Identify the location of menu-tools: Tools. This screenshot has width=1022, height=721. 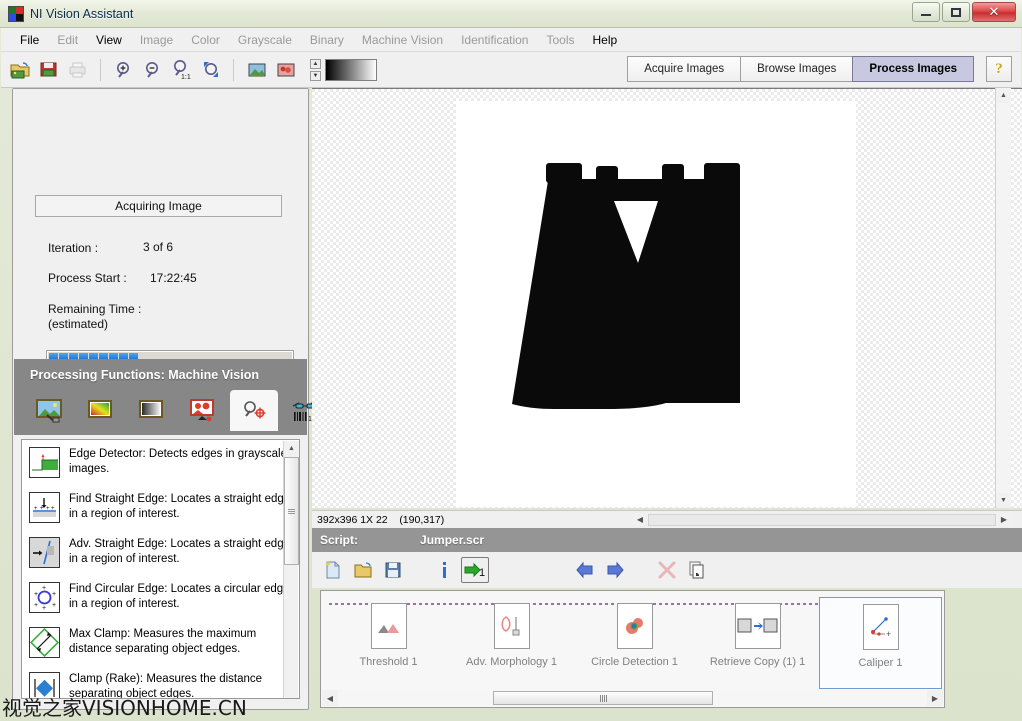
(560, 40).